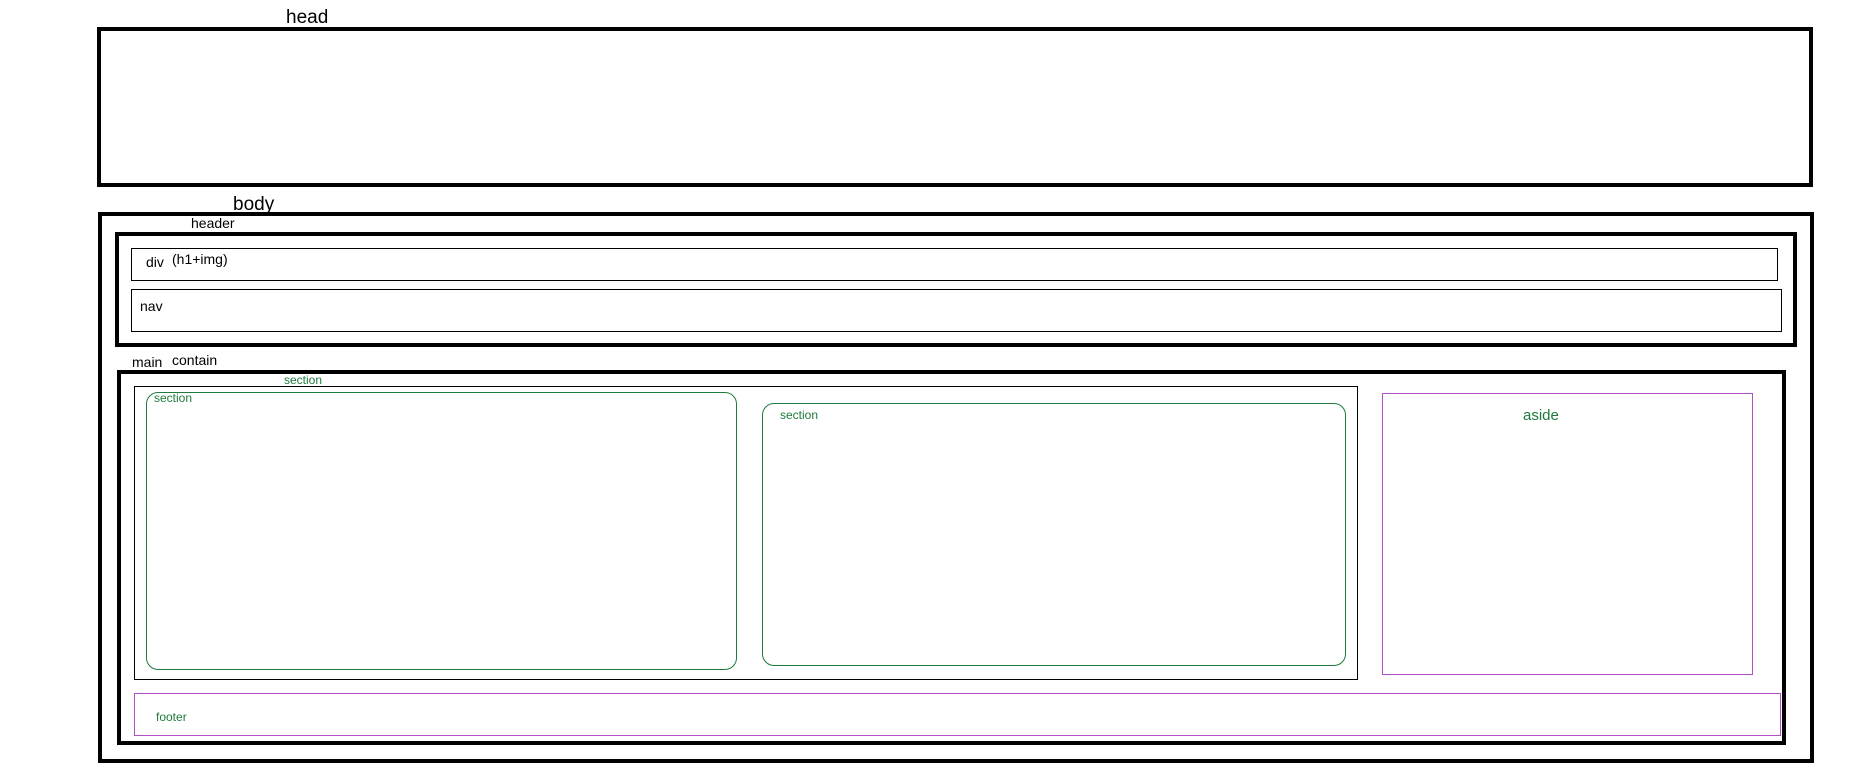  I want to click on section-outer-label: section, so click(303, 380).